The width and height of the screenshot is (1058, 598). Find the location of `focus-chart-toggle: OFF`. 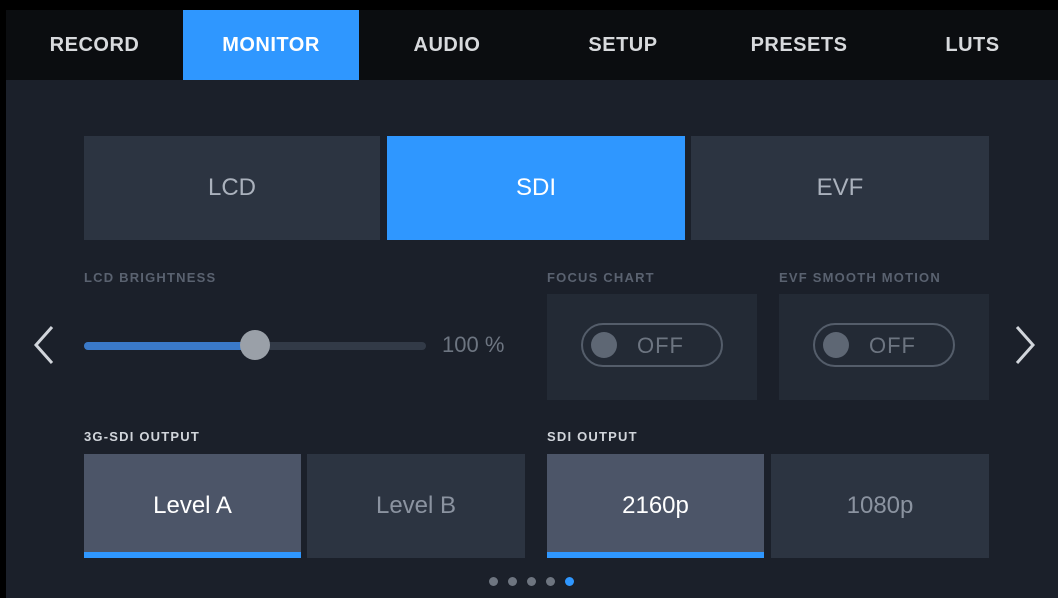

focus-chart-toggle: OFF is located at coordinates (652, 345).